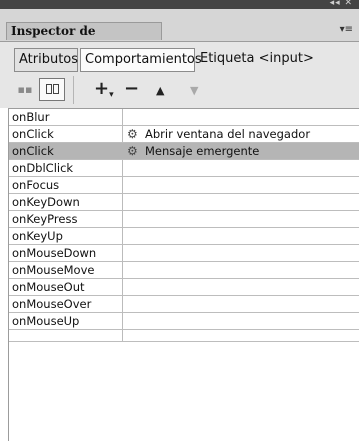 The height and width of the screenshot is (441, 359). I want to click on event-name: onMouseOut, so click(48, 287).